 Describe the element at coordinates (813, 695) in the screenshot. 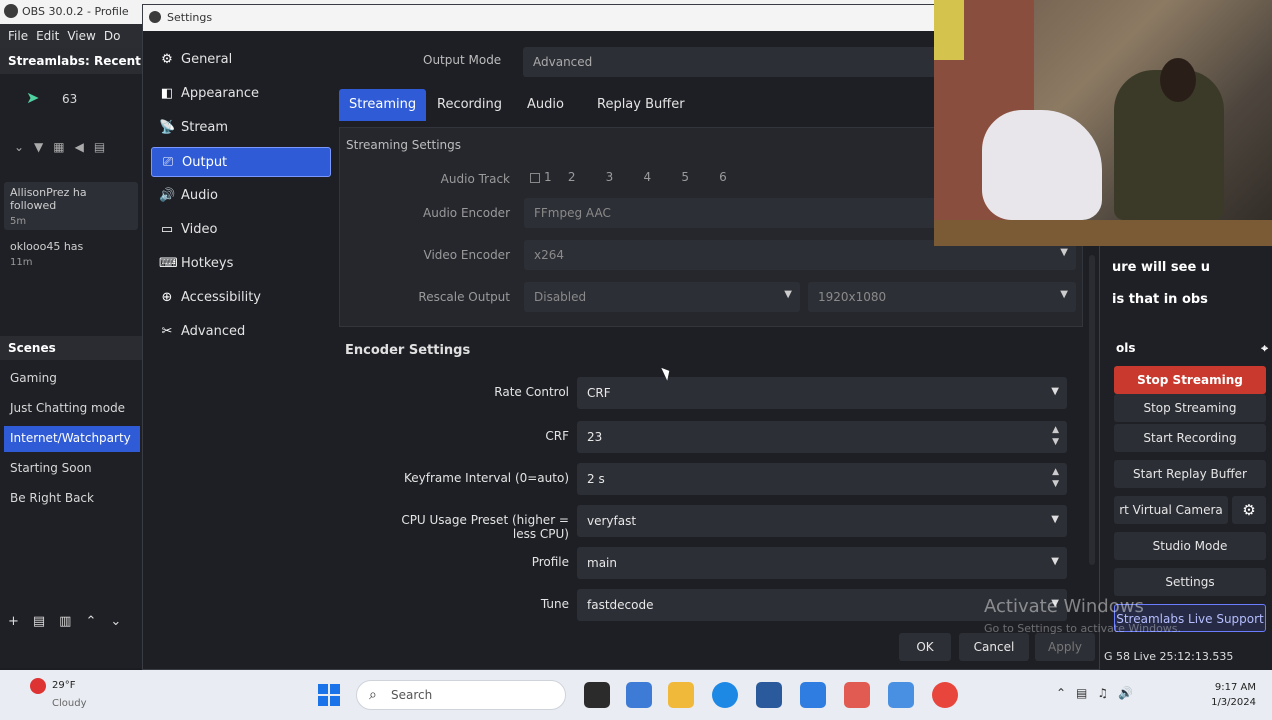

I see `mail-app-icon` at that location.